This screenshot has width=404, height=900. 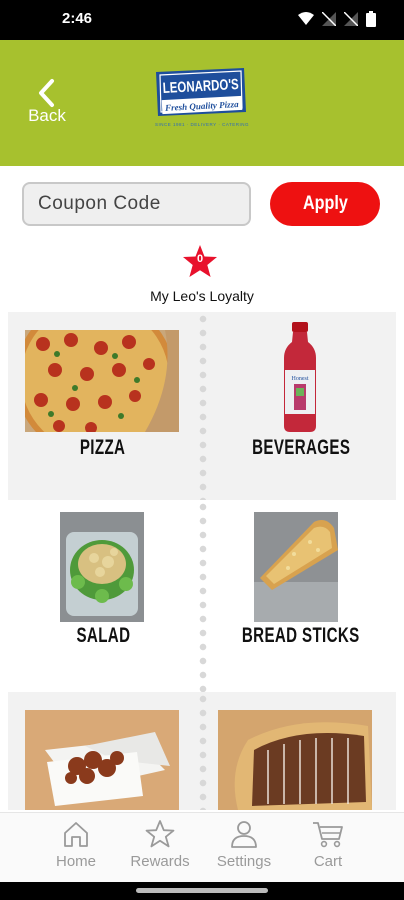 I want to click on apply-coupon-button: Apply, so click(x=325, y=204).